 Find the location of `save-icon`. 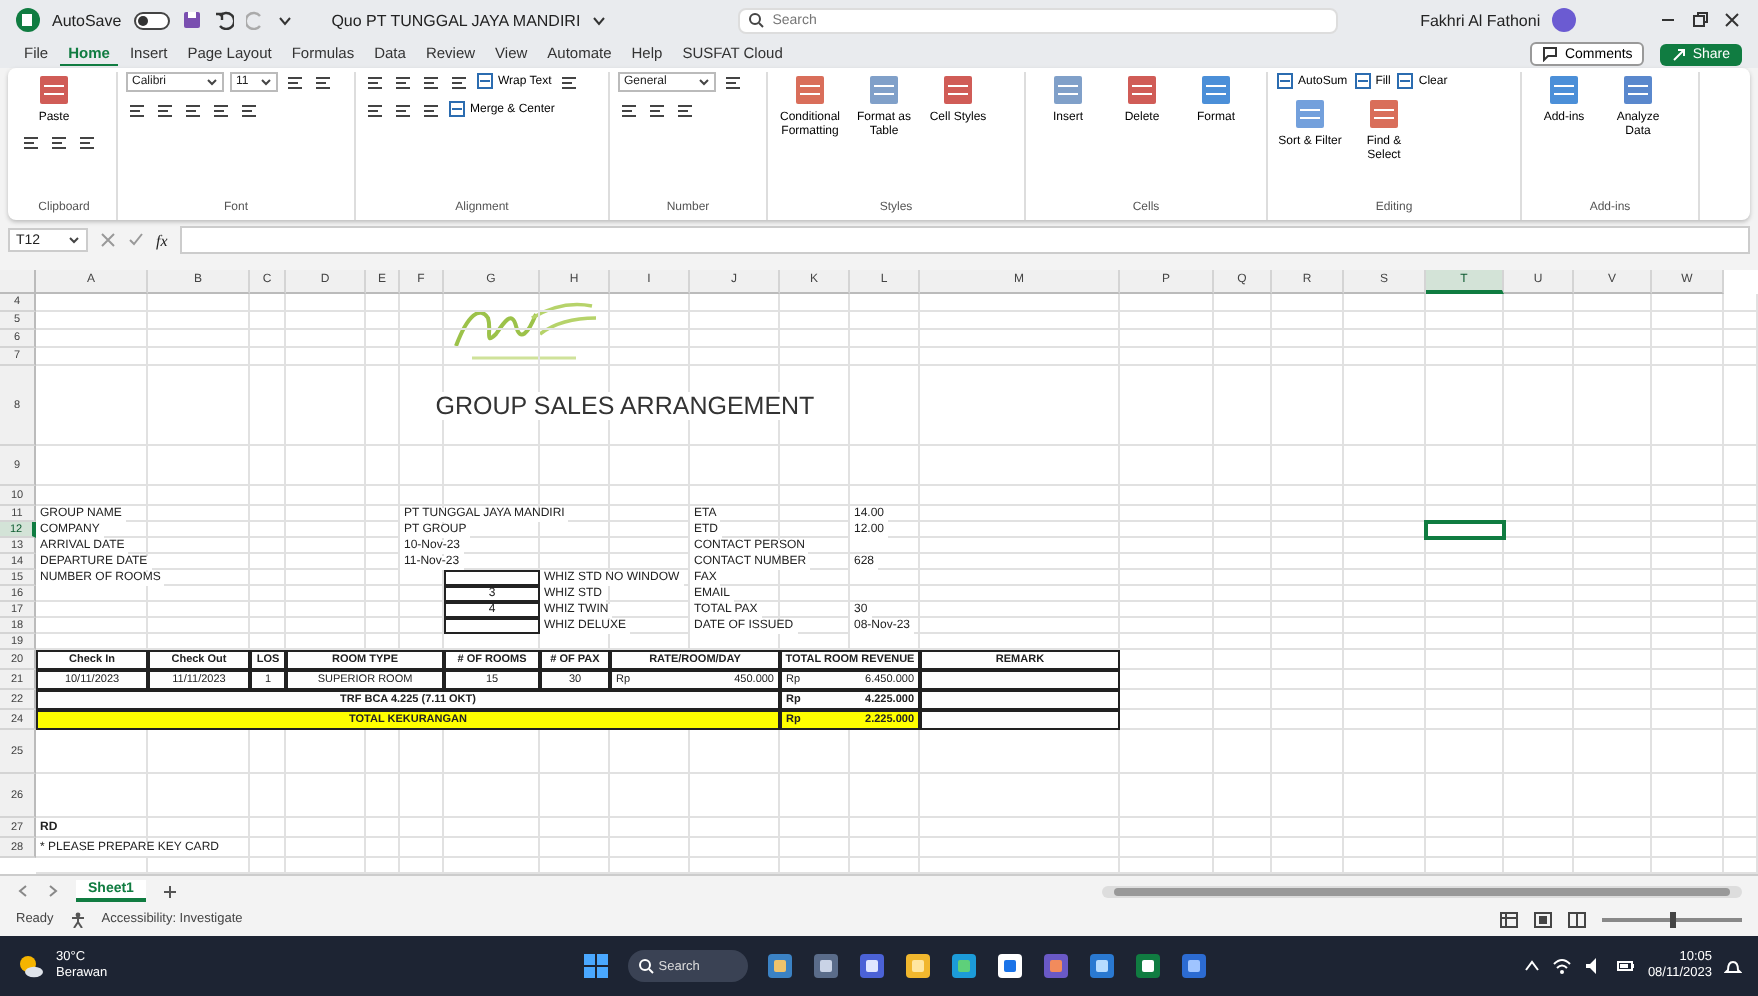

save-icon is located at coordinates (191, 20).